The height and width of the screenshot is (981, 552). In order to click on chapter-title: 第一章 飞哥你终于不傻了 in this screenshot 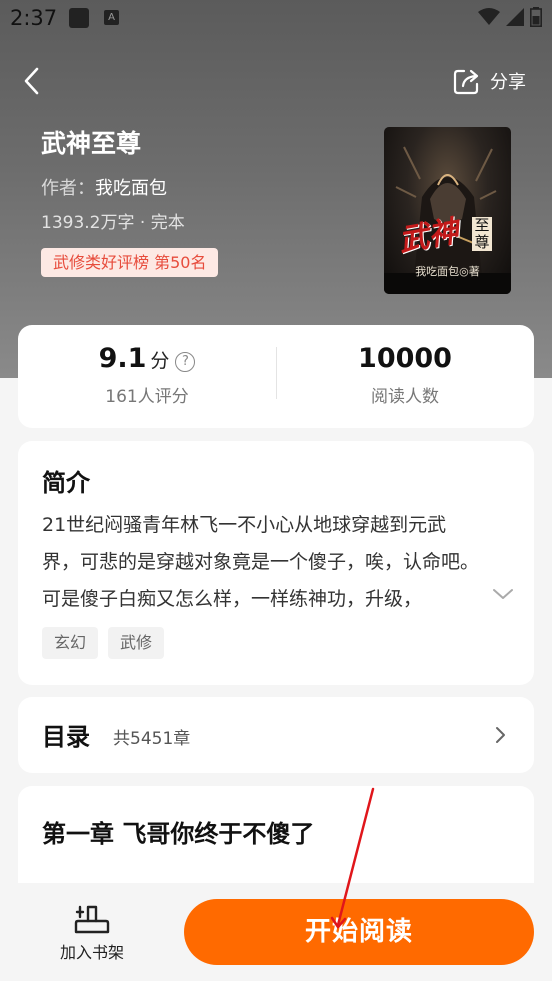, I will do `click(178, 834)`.